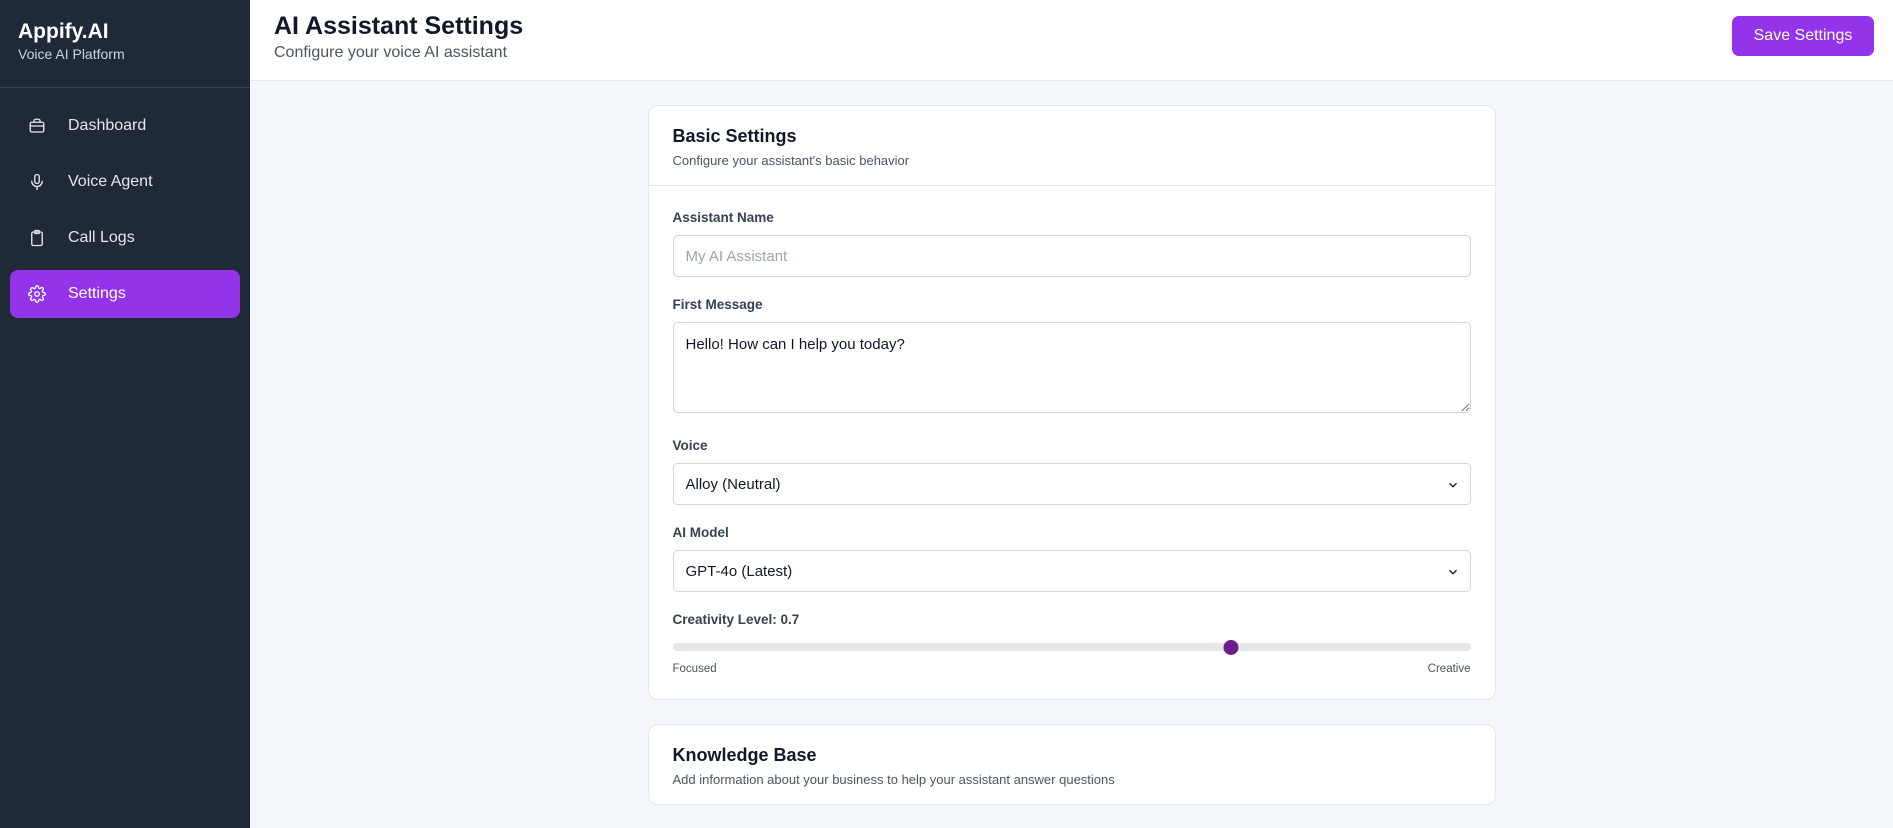 Image resolution: width=1893 pixels, height=828 pixels. What do you see at coordinates (97, 293) in the screenshot?
I see `sidebar-item-label: Settings` at bounding box center [97, 293].